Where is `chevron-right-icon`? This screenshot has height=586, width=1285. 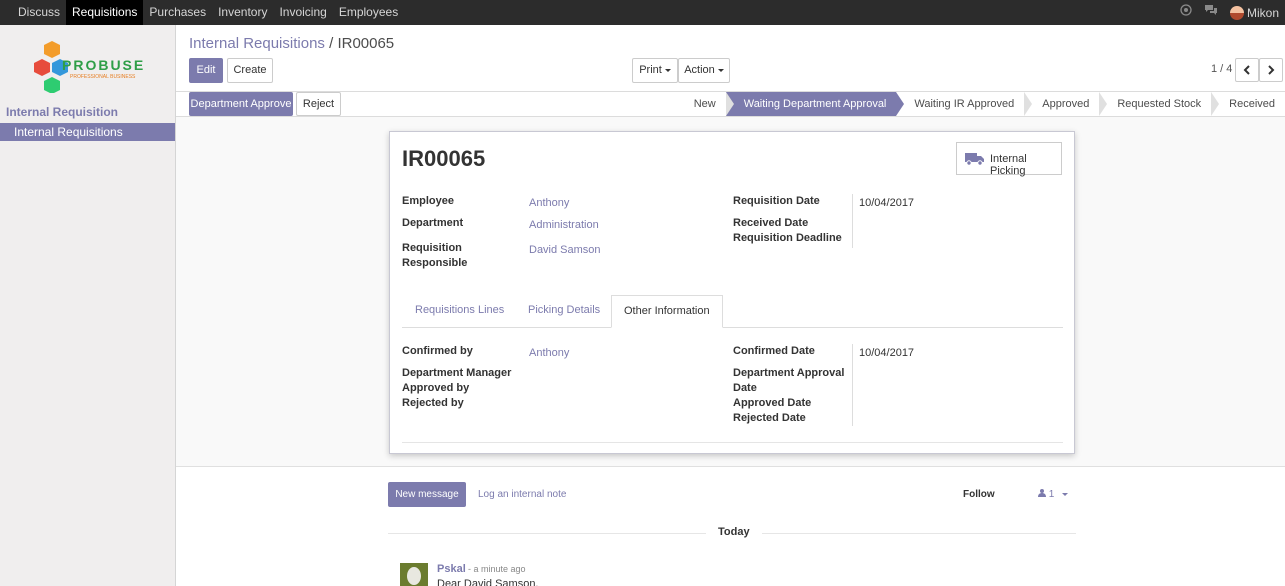 chevron-right-icon is located at coordinates (1271, 70).